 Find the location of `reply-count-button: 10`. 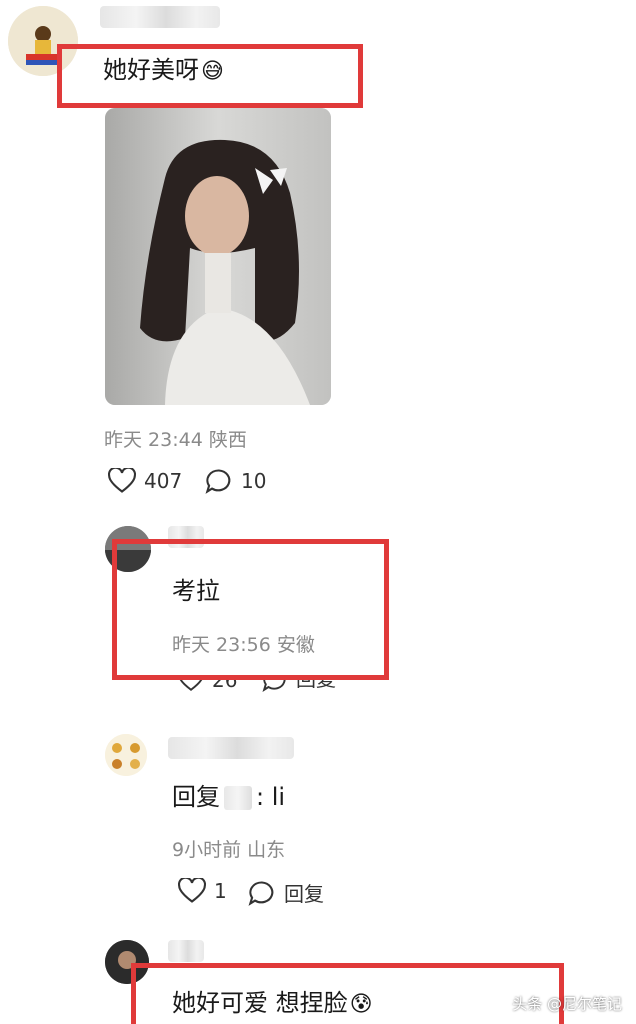

reply-count-button: 10 is located at coordinates (235, 481).